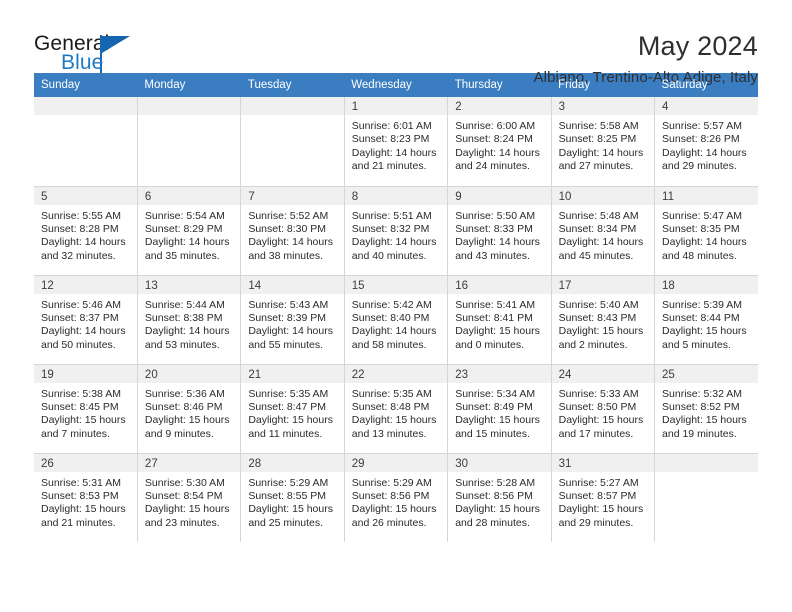 This screenshot has height=612, width=792. What do you see at coordinates (85, 463) in the screenshot?
I see `day-number: 26` at bounding box center [85, 463].